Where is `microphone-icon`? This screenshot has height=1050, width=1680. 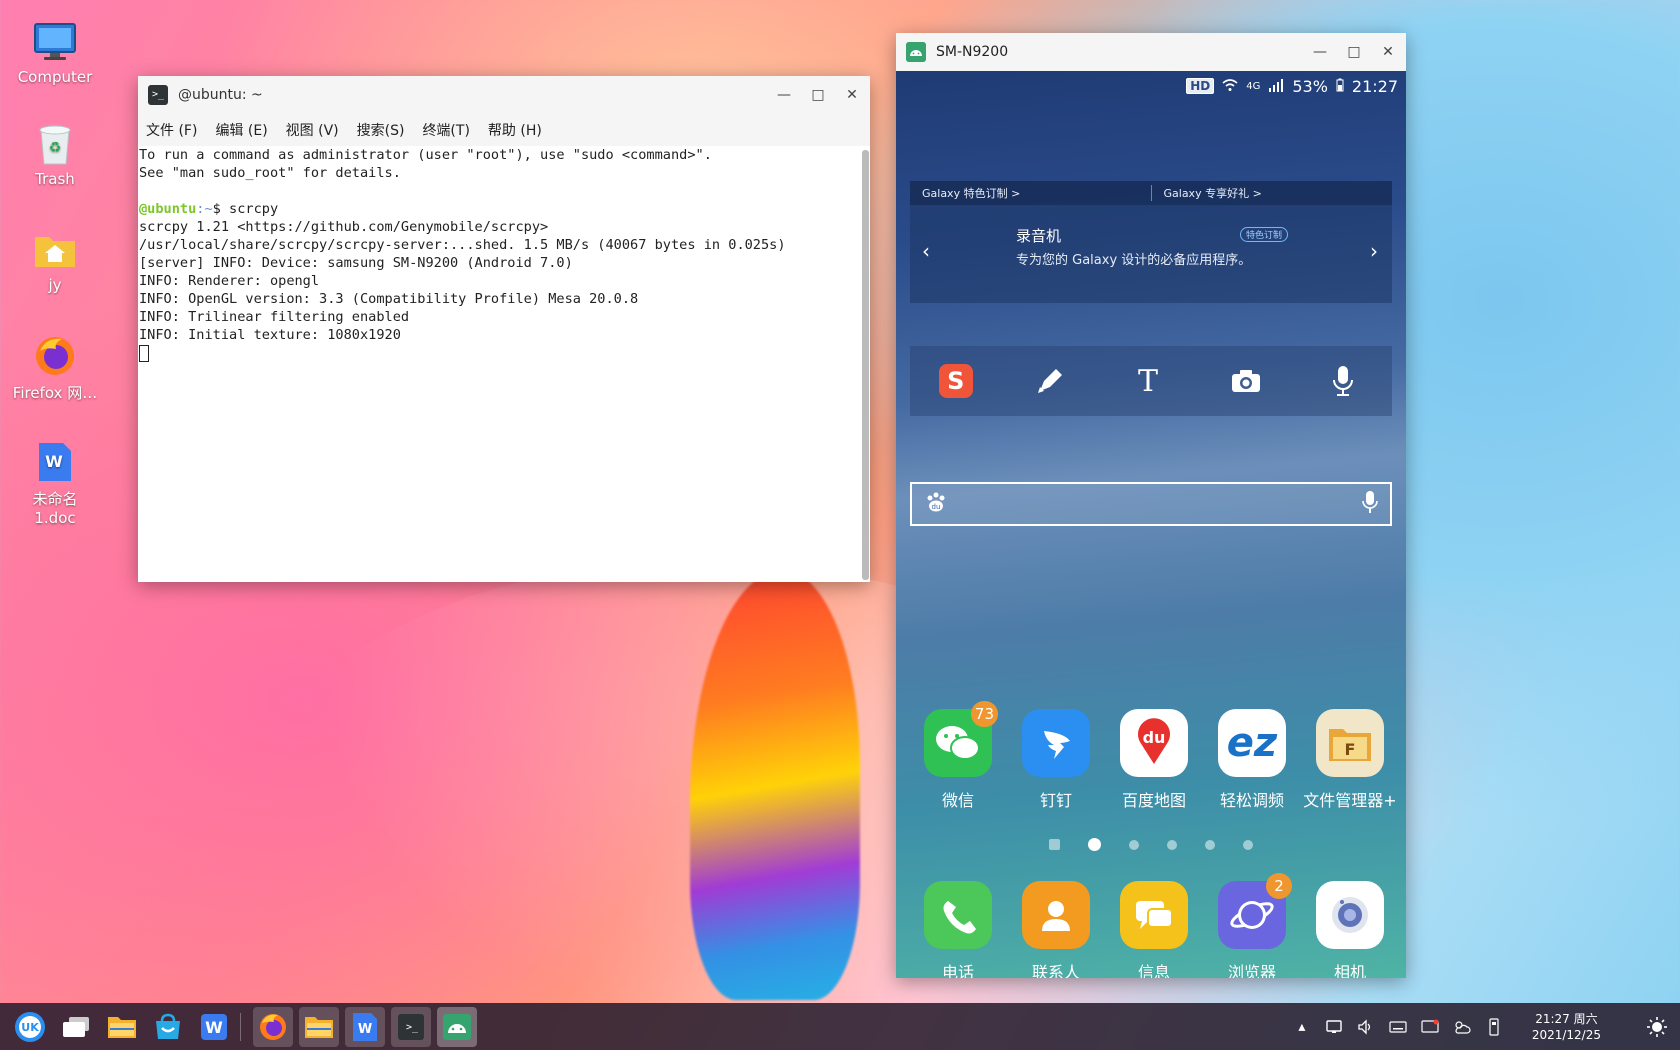
microphone-icon is located at coordinates (1343, 381).